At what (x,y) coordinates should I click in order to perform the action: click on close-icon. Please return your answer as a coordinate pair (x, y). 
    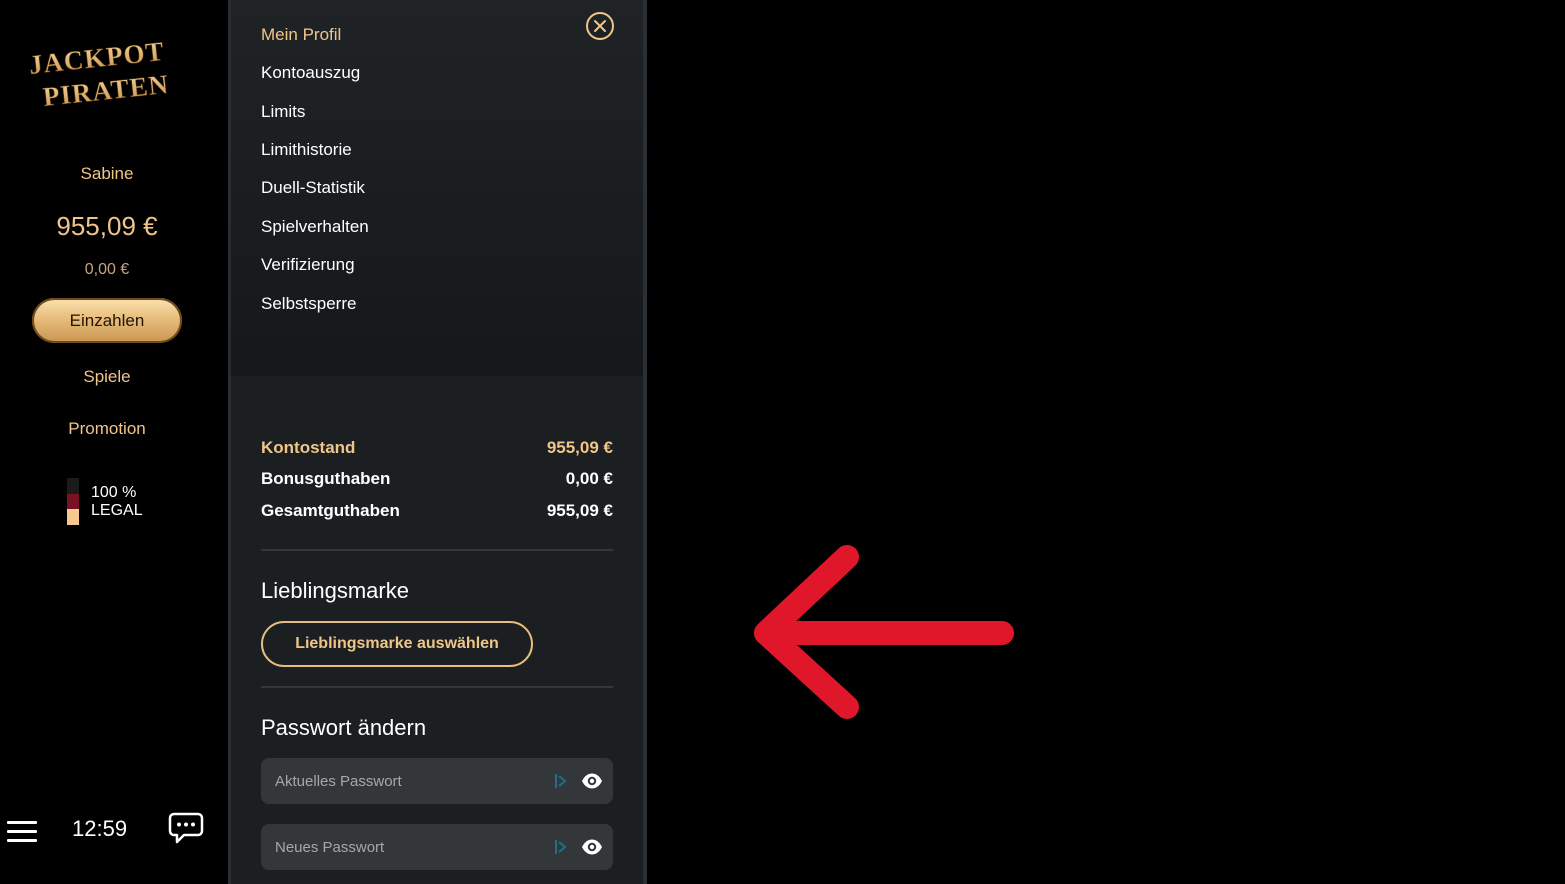
    Looking at the image, I should click on (600, 26).